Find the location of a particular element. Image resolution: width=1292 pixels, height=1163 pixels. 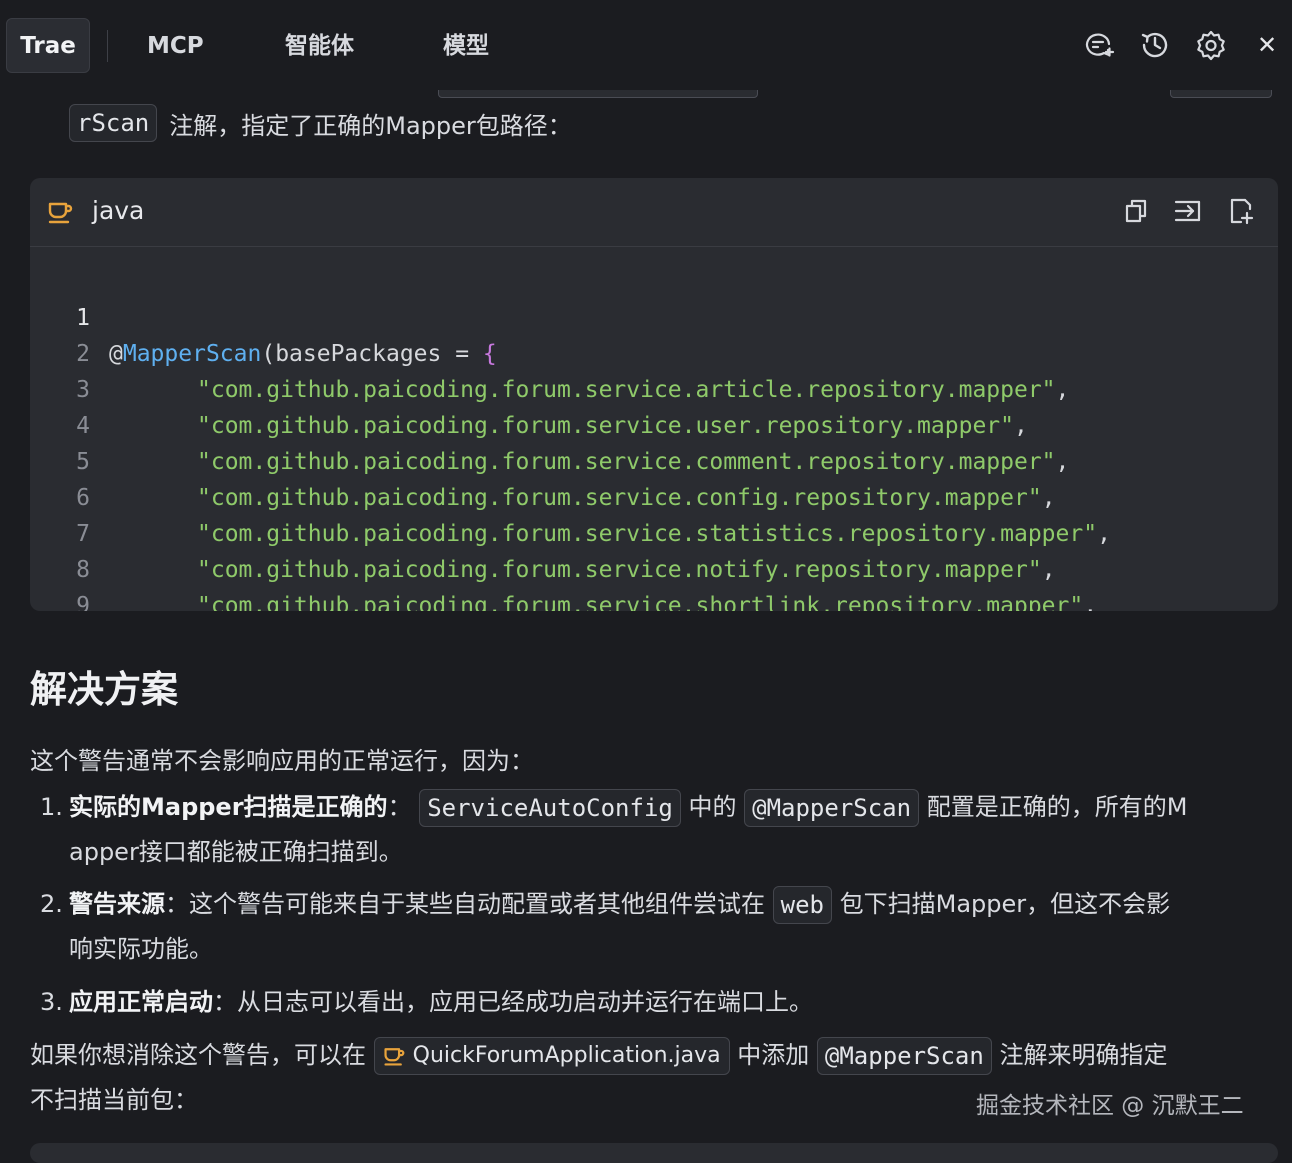

list-item-text: 中的 is located at coordinates (712, 807).